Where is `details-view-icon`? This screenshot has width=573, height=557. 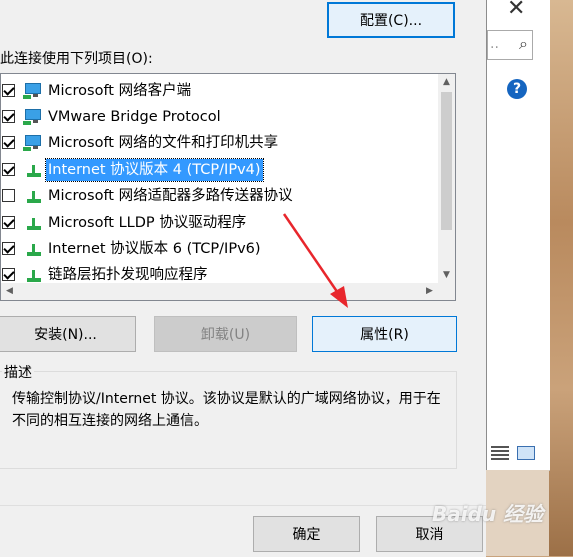
details-view-icon is located at coordinates (500, 453).